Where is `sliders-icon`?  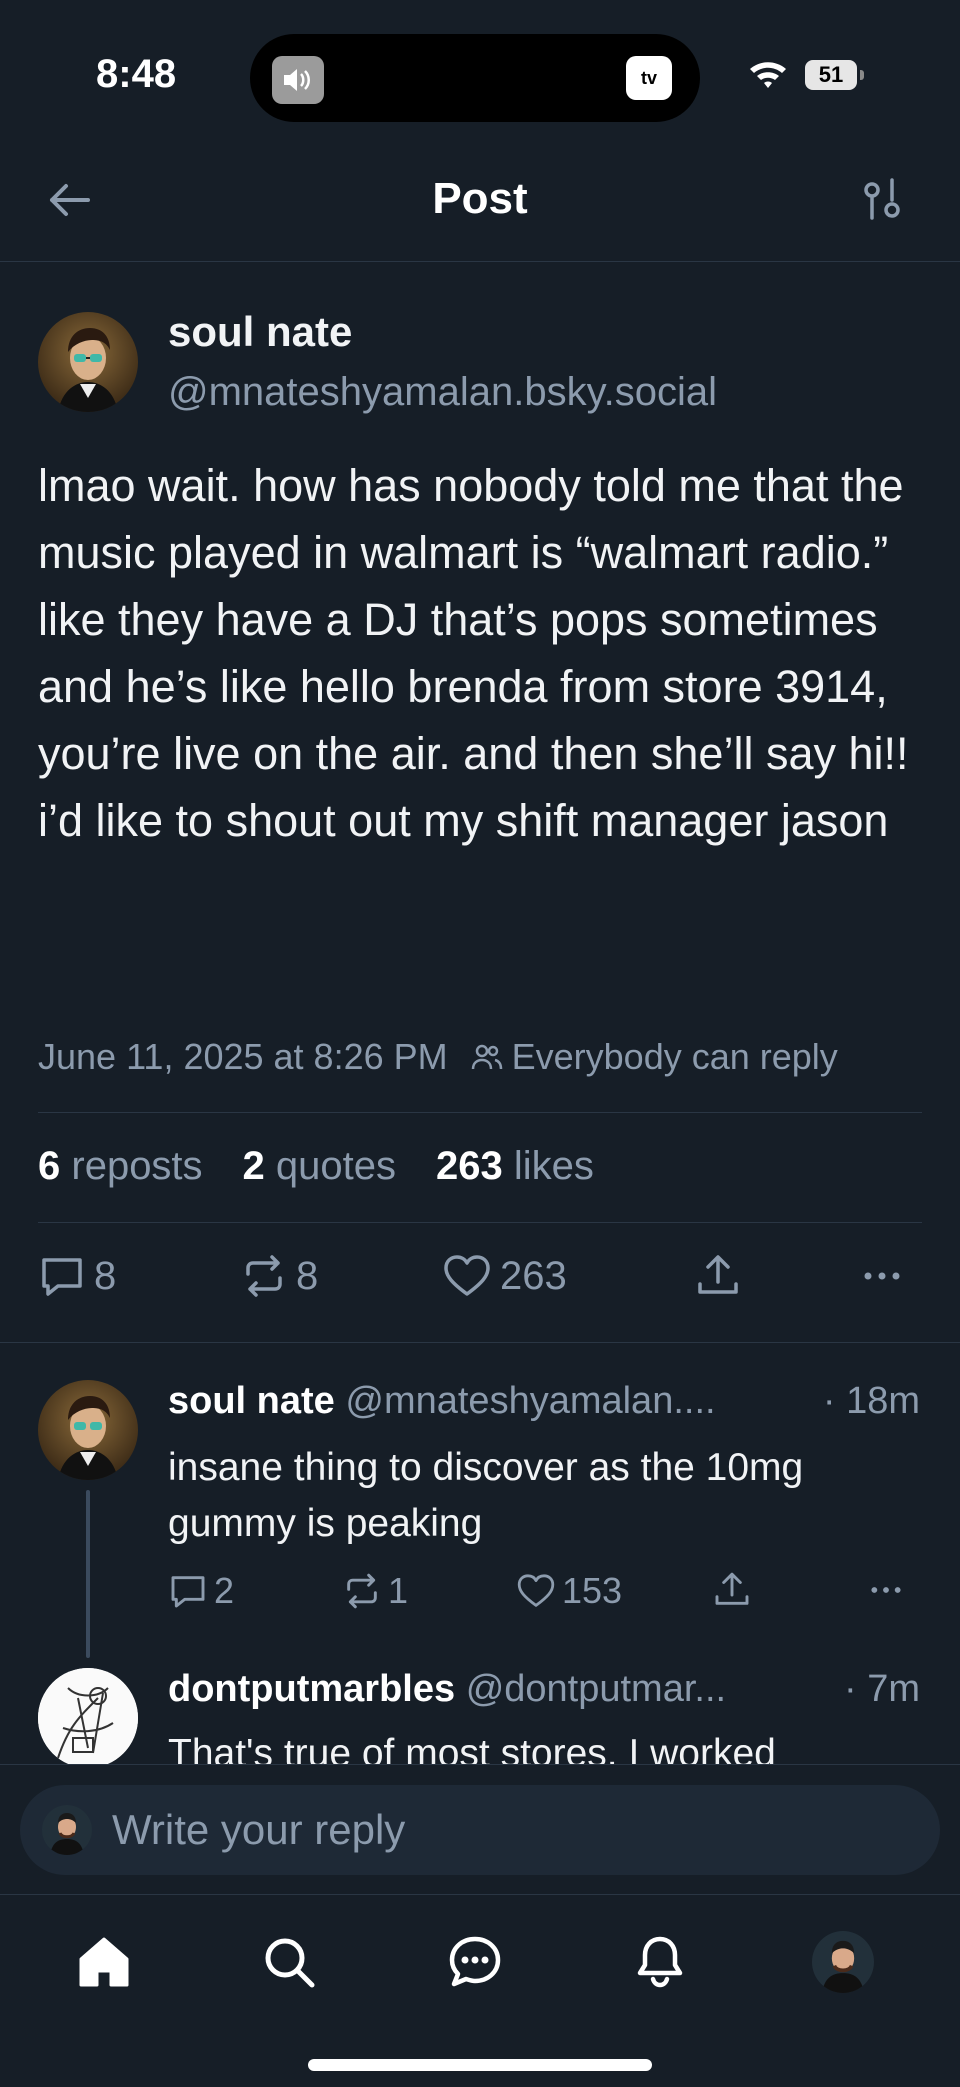
sliders-icon is located at coordinates (882, 199).